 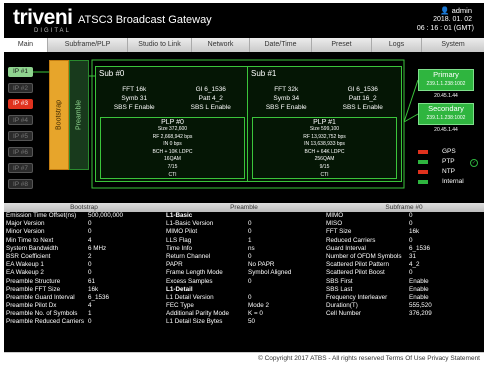 What do you see at coordinates (179, 289) in the screenshot?
I see `param-label: L1-Detail` at bounding box center [179, 289].